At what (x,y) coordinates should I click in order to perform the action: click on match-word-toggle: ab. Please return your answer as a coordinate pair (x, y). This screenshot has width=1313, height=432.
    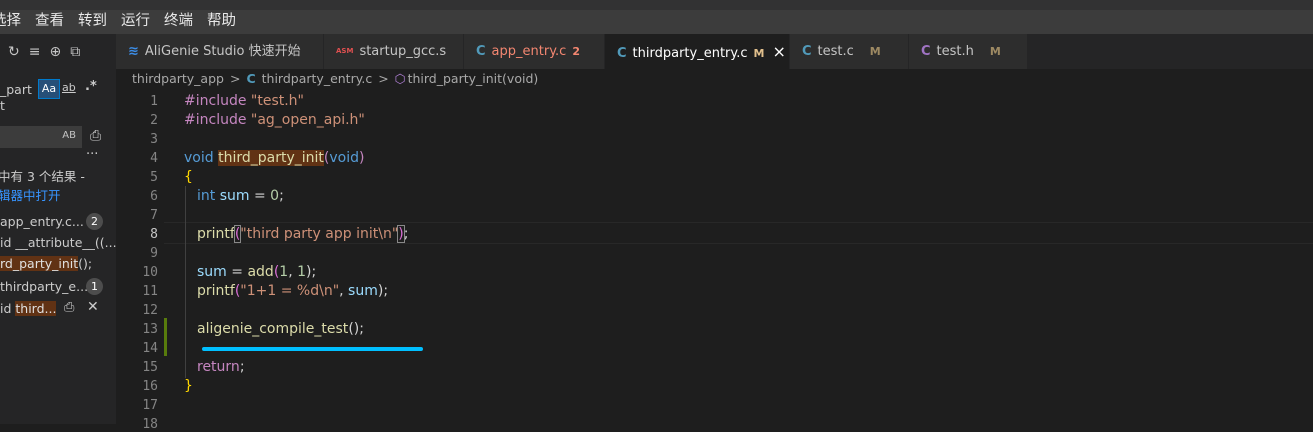
    Looking at the image, I should click on (69, 87).